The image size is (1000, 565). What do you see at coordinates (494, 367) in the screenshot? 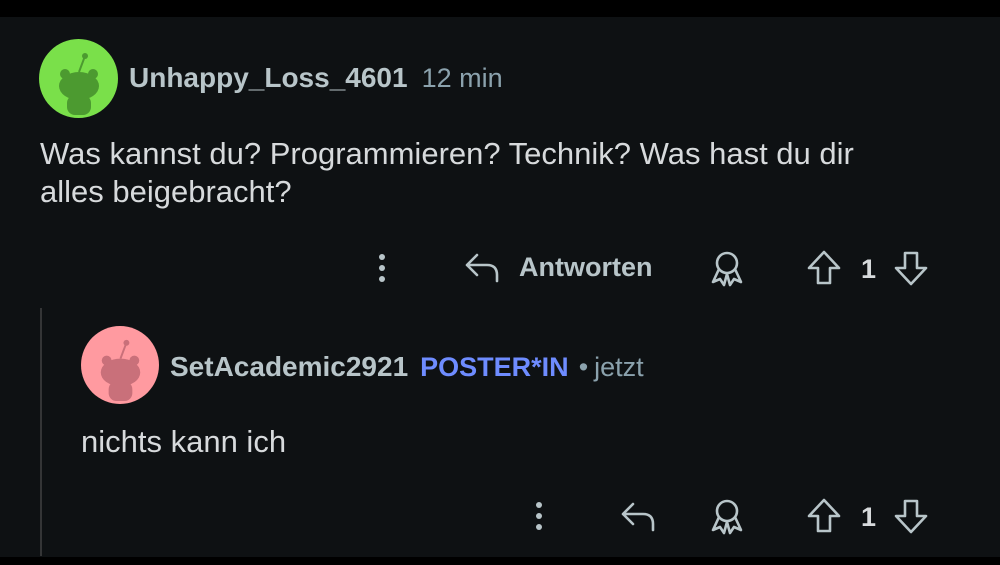
I see `poster-flair: POSTER*IN` at bounding box center [494, 367].